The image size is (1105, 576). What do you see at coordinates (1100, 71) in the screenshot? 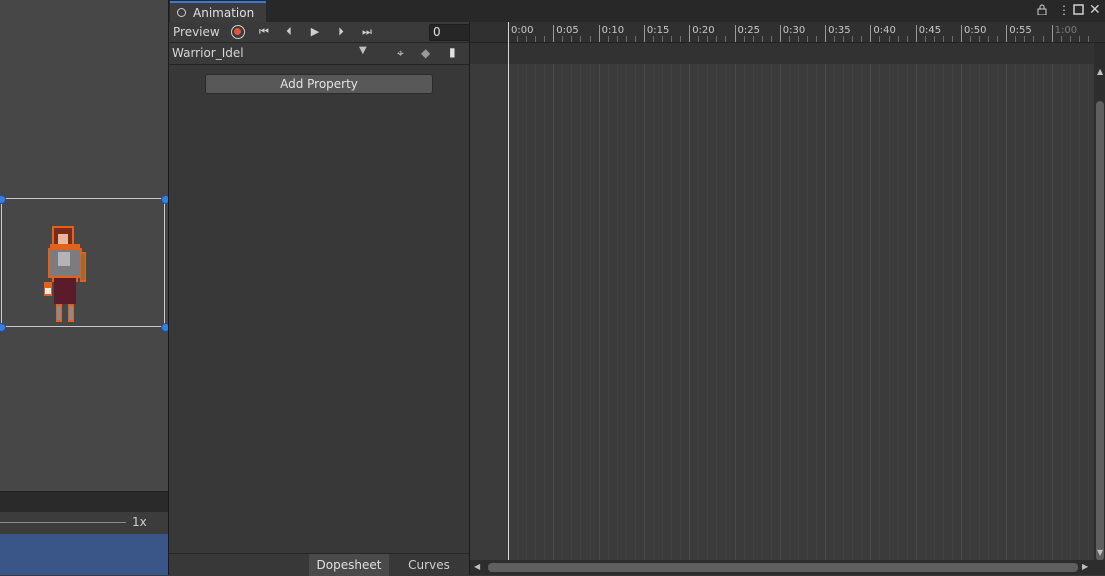
I see `scroll-up-icon: ▲` at bounding box center [1100, 71].